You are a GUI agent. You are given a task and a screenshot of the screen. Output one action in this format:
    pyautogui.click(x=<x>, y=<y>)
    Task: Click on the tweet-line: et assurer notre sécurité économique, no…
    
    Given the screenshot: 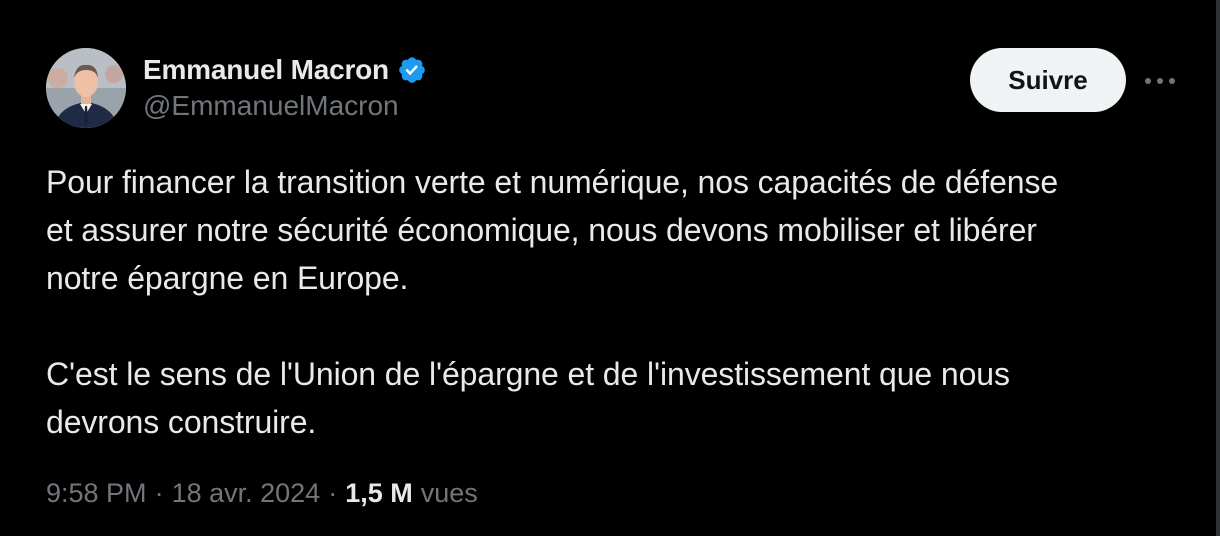 What is the action you would take?
    pyautogui.click(x=541, y=230)
    